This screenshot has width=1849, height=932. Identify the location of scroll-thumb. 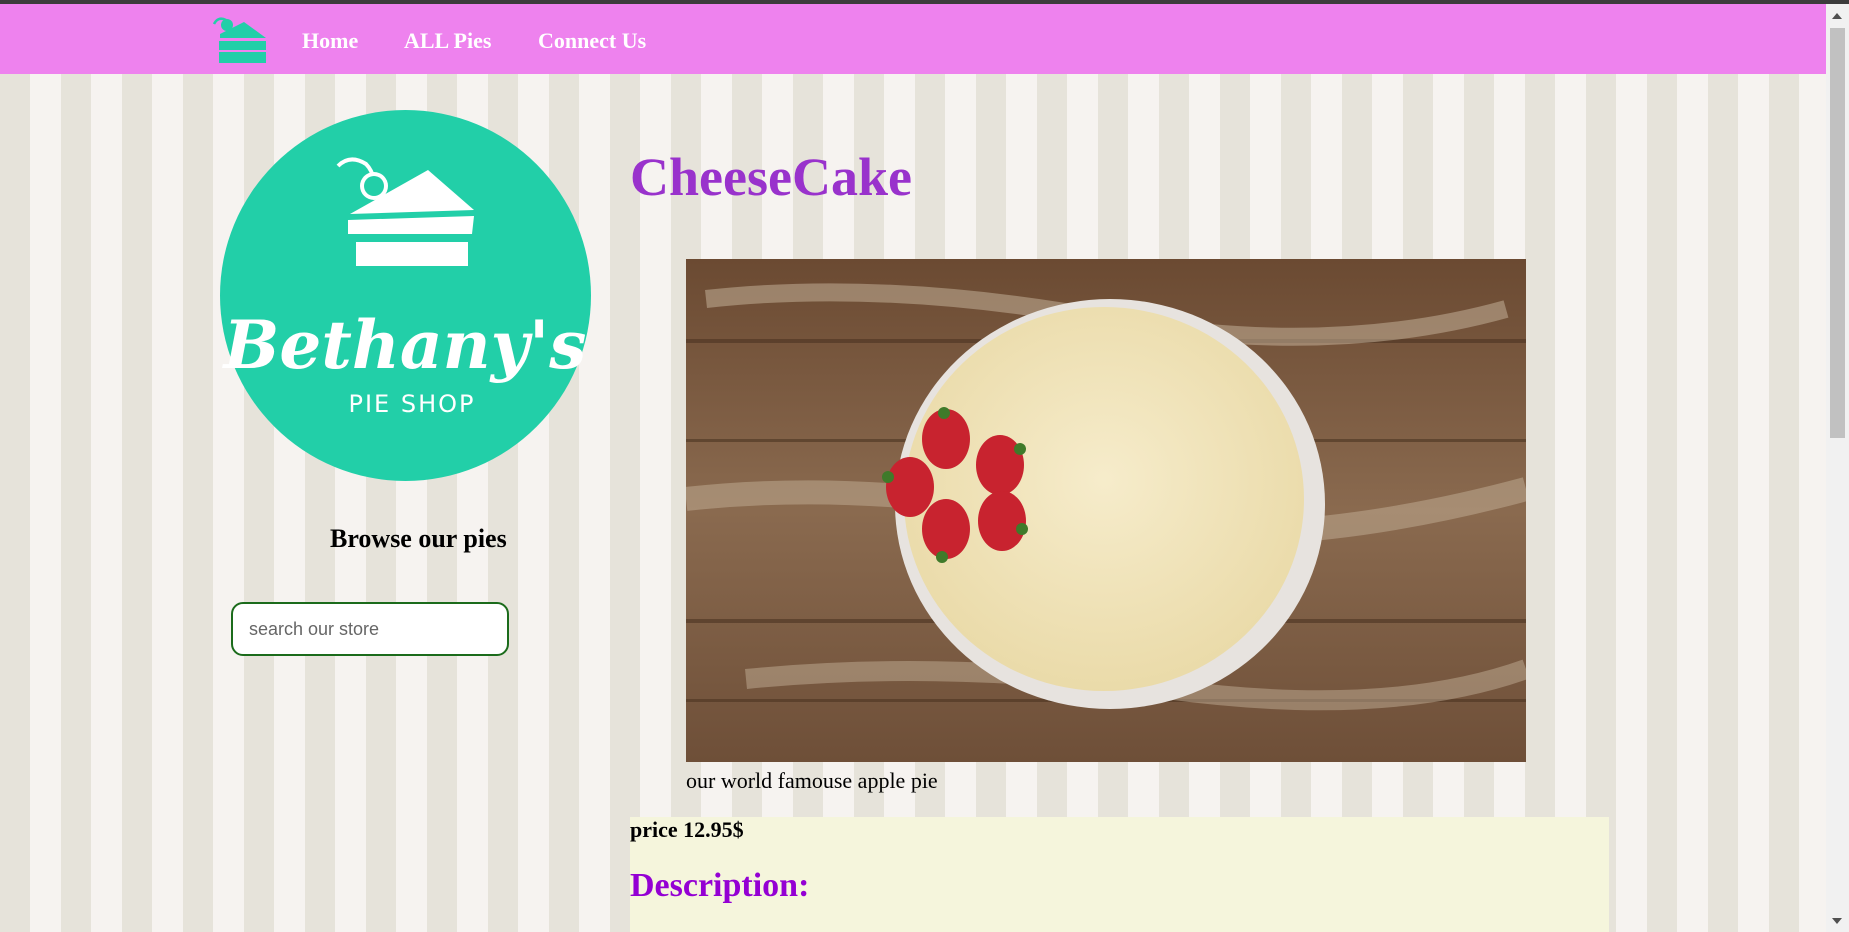
(1837, 233).